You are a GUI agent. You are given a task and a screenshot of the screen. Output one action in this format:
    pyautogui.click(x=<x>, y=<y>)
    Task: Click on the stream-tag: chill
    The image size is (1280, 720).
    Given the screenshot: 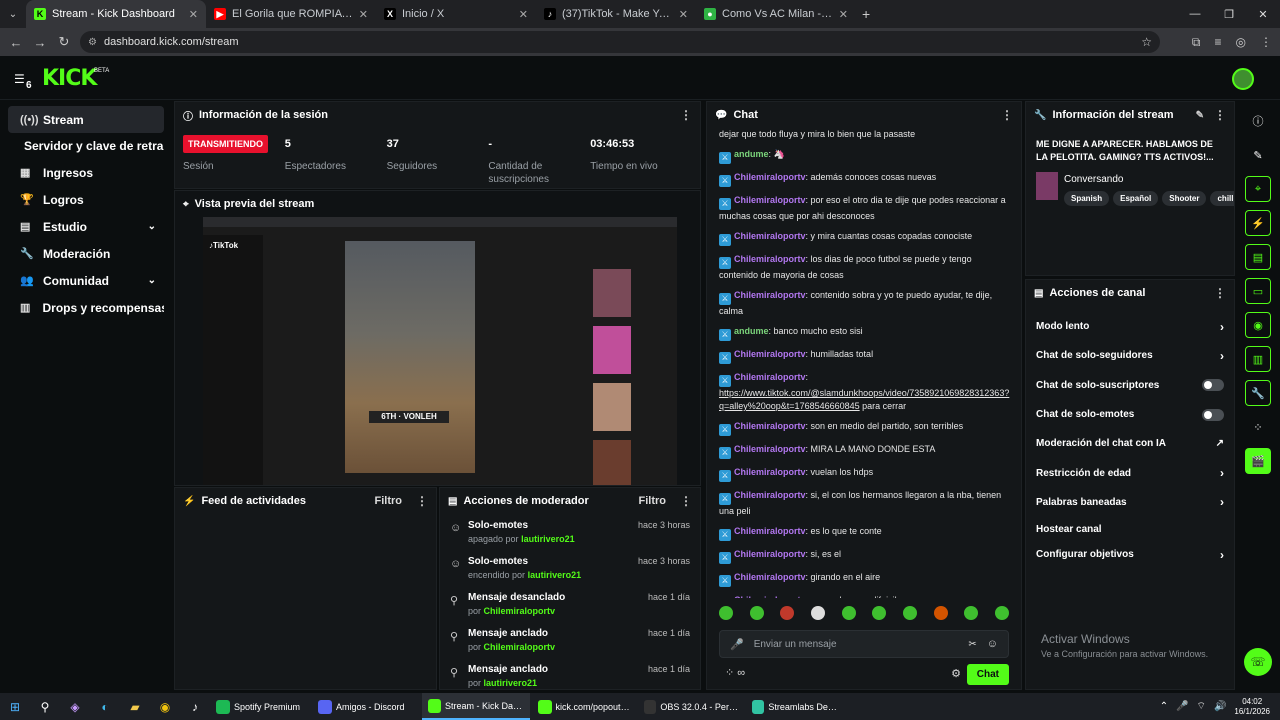 What is the action you would take?
    pyautogui.click(x=1222, y=198)
    